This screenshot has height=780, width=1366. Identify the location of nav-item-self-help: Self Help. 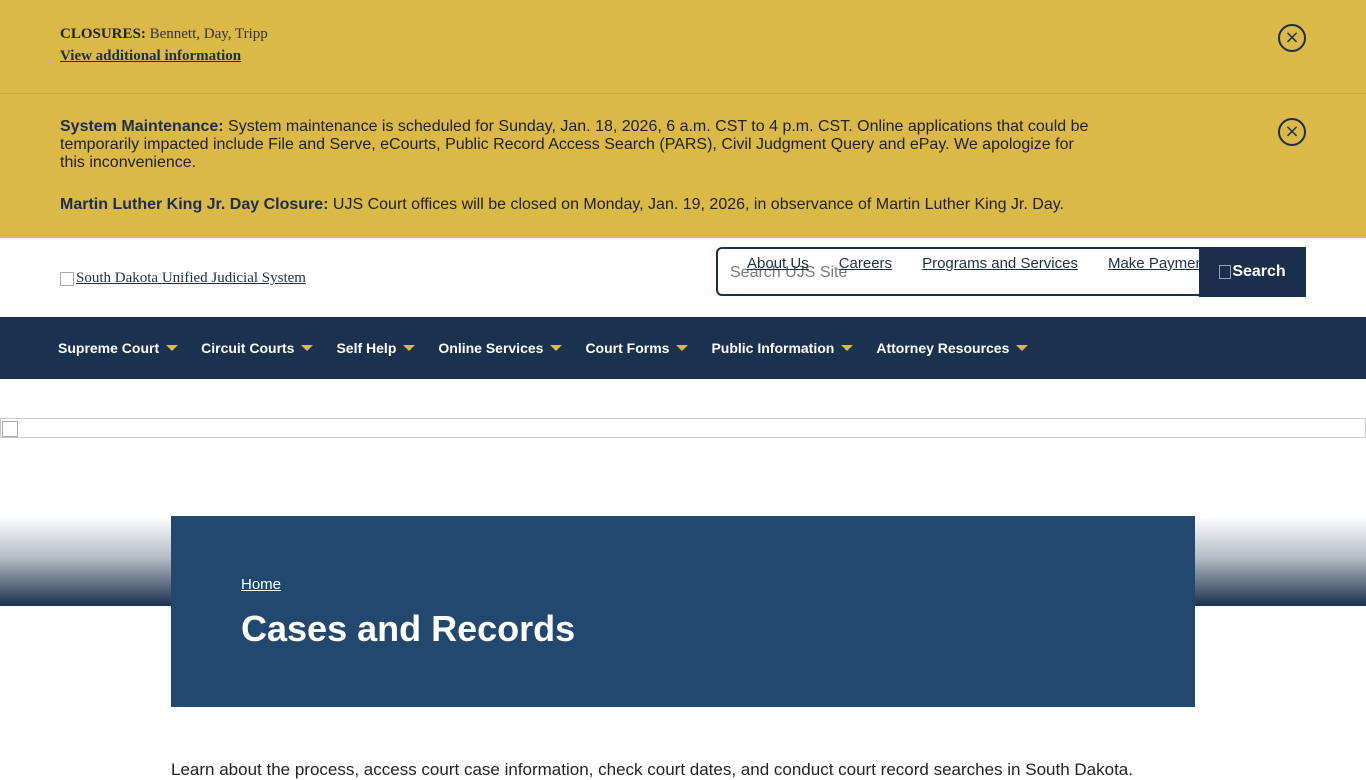
(376, 348).